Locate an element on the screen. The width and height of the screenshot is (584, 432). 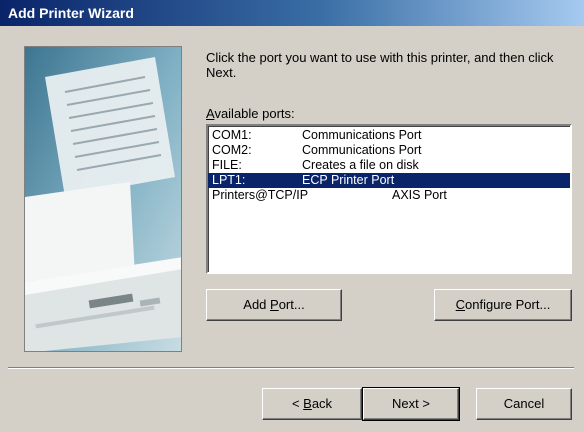
back-button: < Back is located at coordinates (312, 404).